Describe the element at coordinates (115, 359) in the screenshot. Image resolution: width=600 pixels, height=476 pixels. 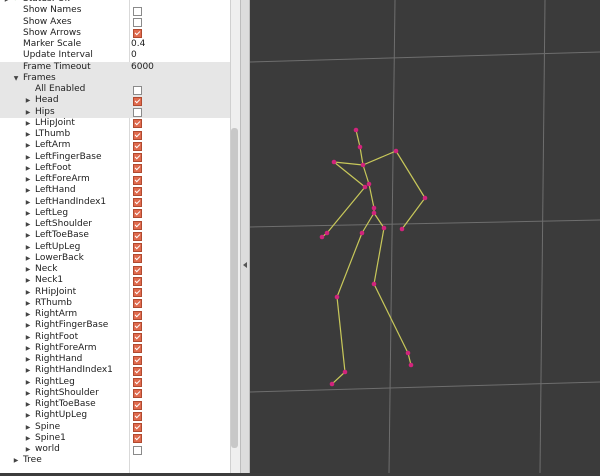
I see `frame-righthand: ▶ RightHand` at that location.